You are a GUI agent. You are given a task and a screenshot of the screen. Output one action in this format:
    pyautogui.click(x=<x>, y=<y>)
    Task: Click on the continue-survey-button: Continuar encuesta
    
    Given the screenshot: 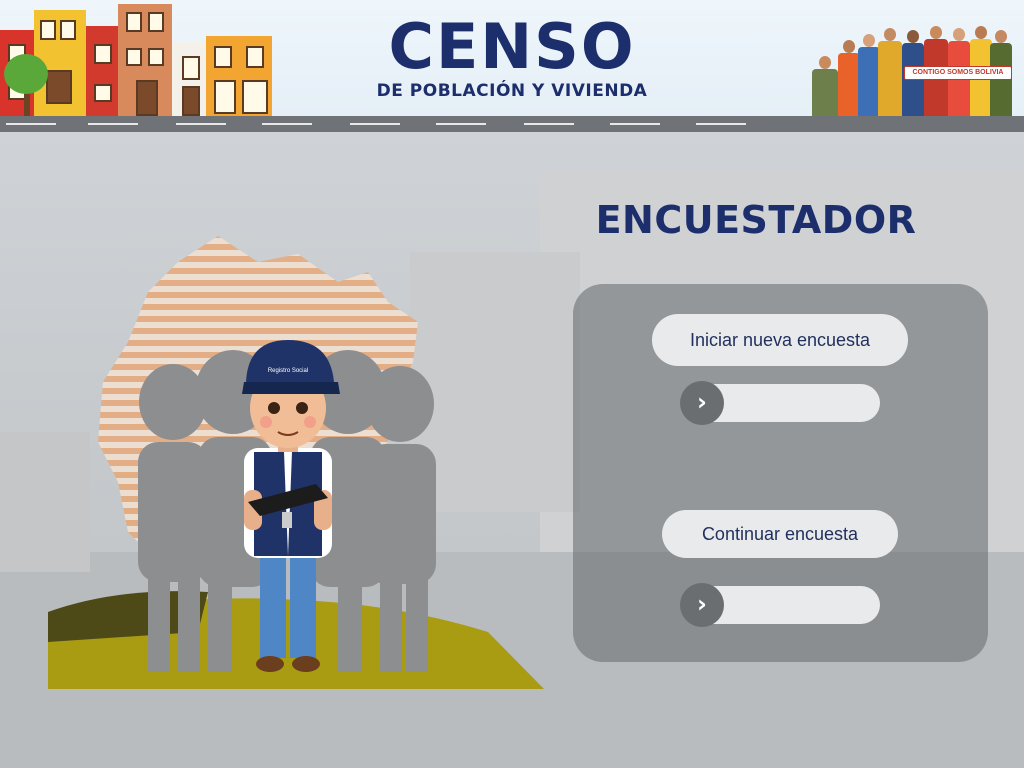 What is the action you would take?
    pyautogui.click(x=780, y=534)
    